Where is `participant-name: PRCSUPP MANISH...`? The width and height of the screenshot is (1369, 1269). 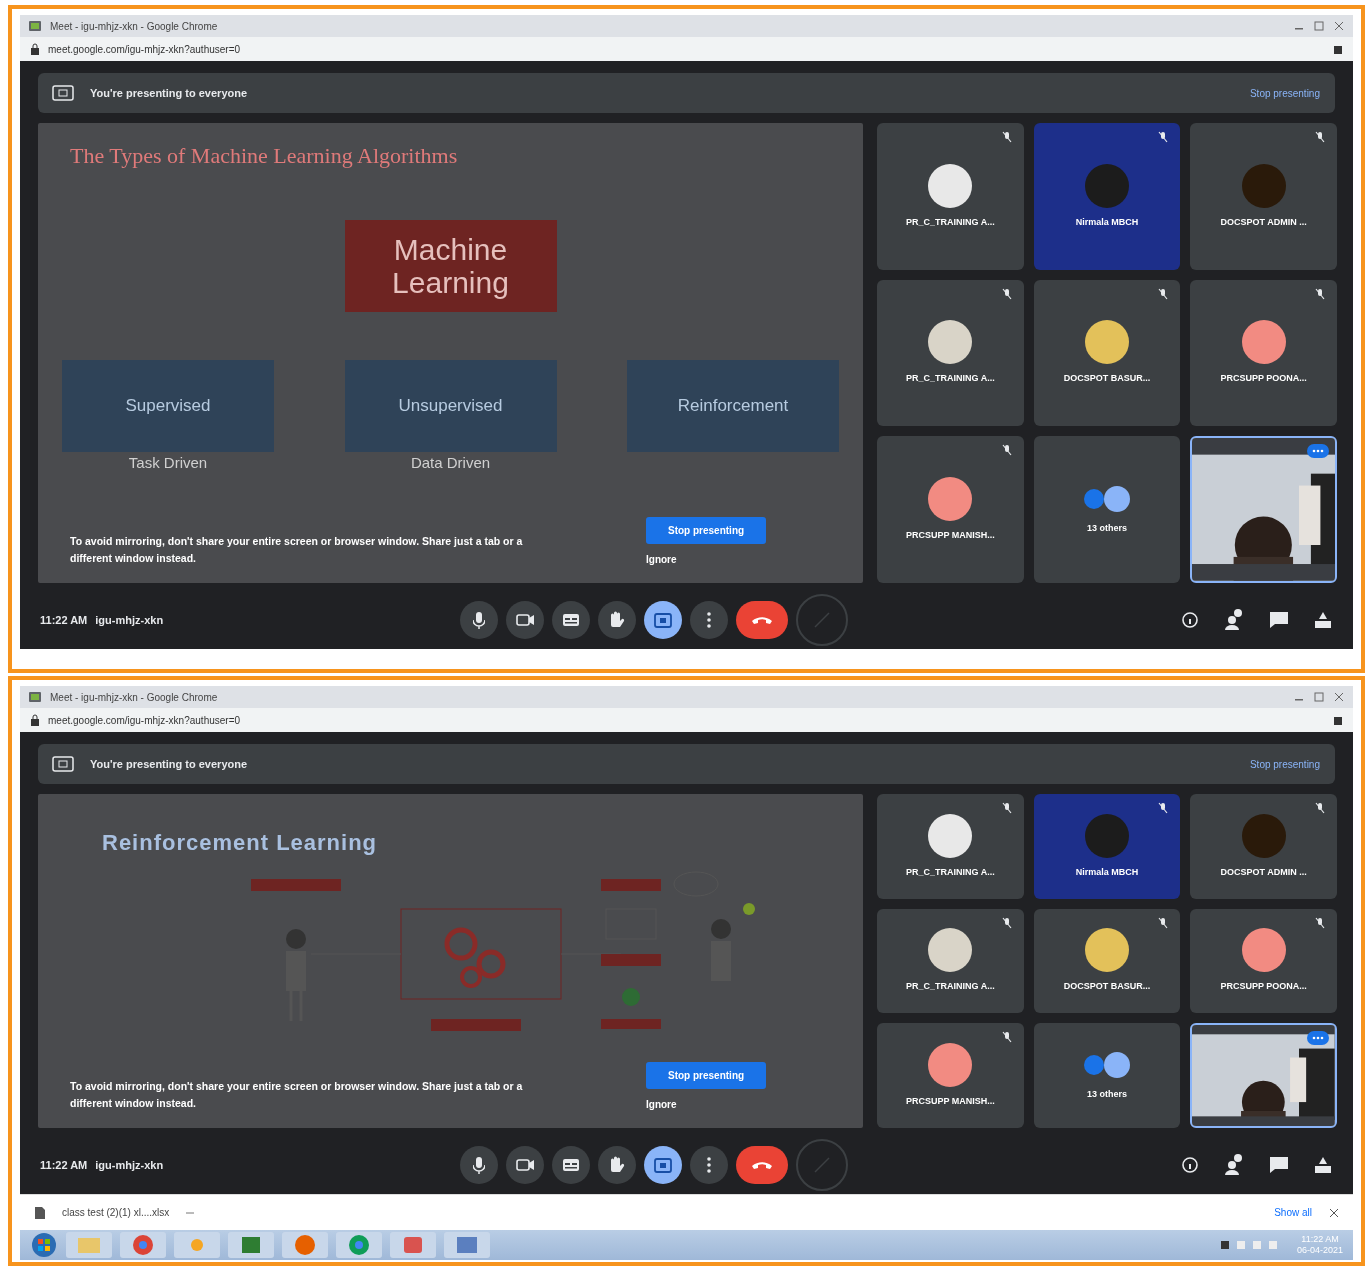 participant-name: PRCSUPP MANISH... is located at coordinates (950, 535).